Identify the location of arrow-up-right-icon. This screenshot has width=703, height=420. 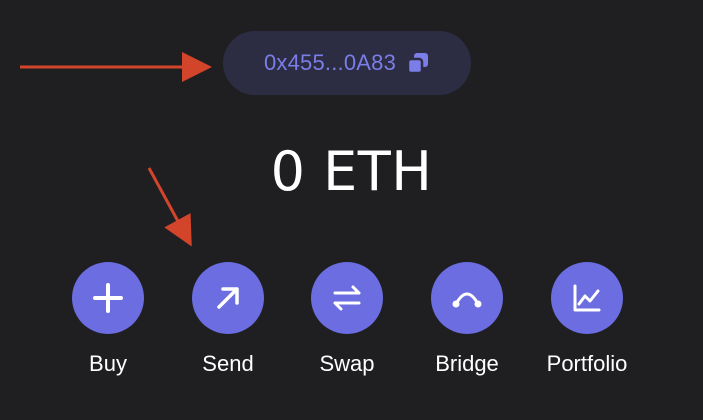
(228, 298).